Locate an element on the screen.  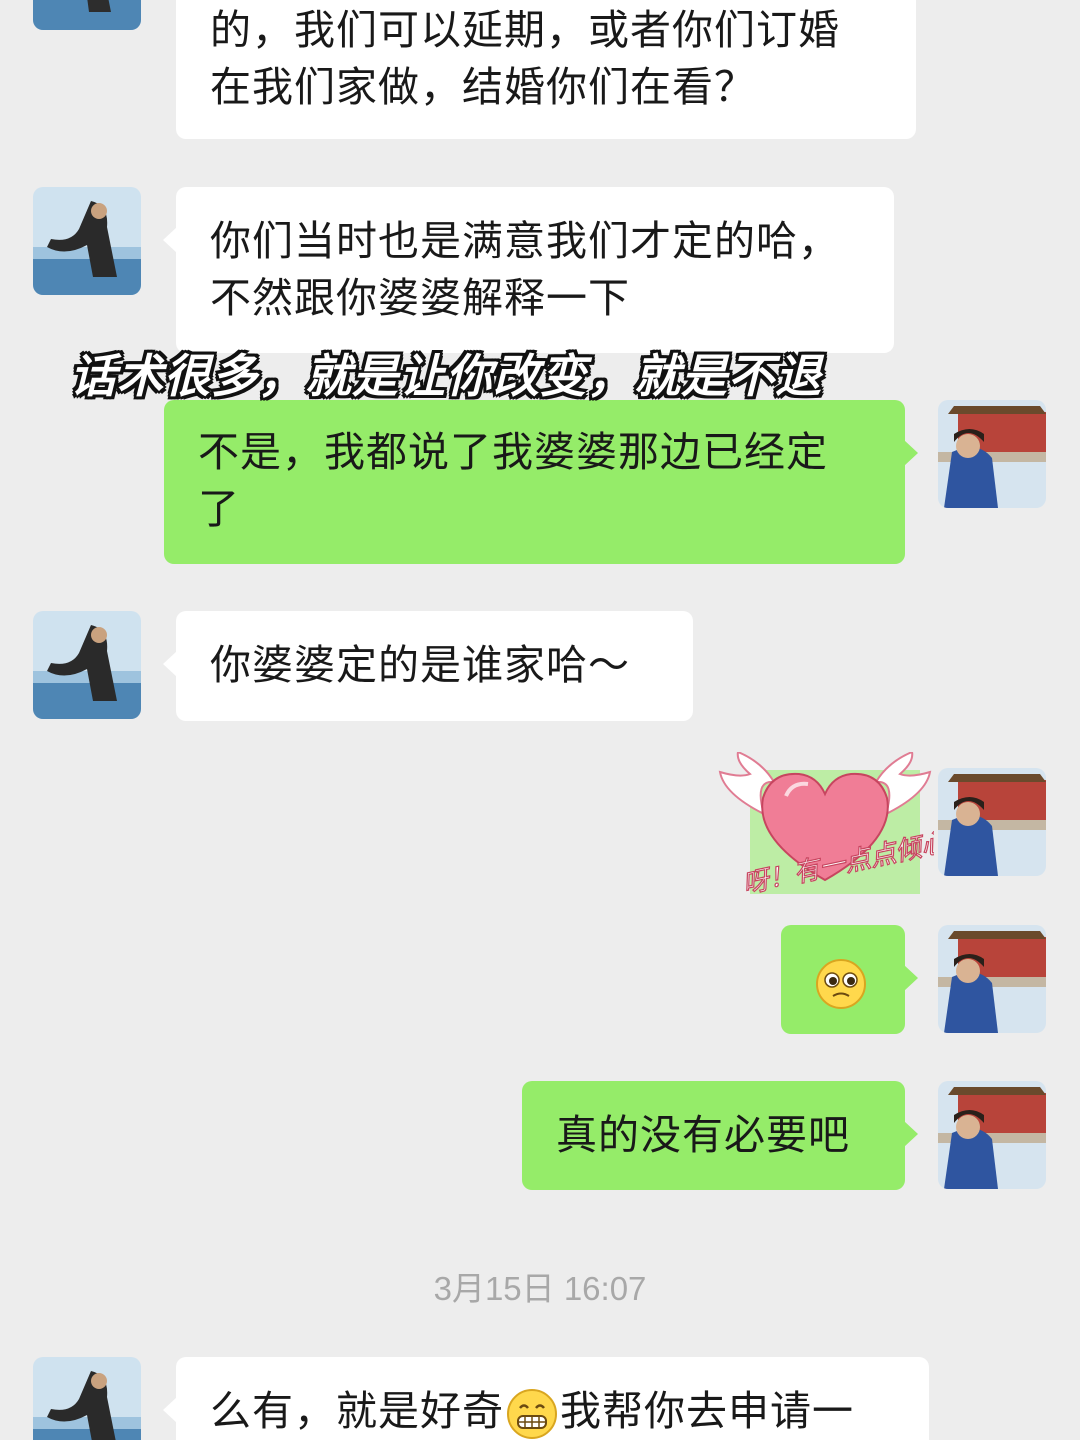
grinning-face-icon is located at coordinates (532, 1414).